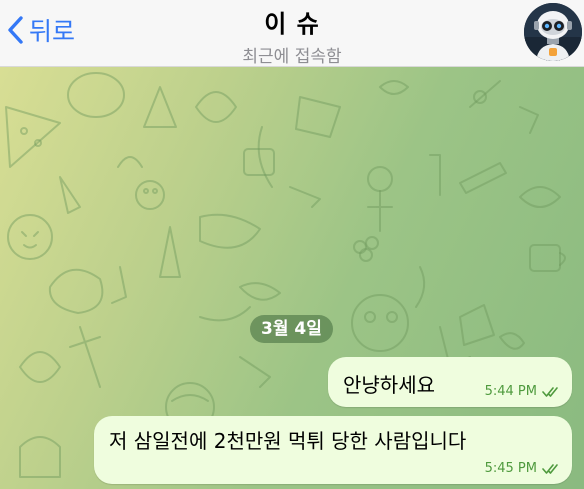 This screenshot has width=584, height=489. What do you see at coordinates (292, 57) in the screenshot?
I see `last-seen-status: 최근에 접속함` at bounding box center [292, 57].